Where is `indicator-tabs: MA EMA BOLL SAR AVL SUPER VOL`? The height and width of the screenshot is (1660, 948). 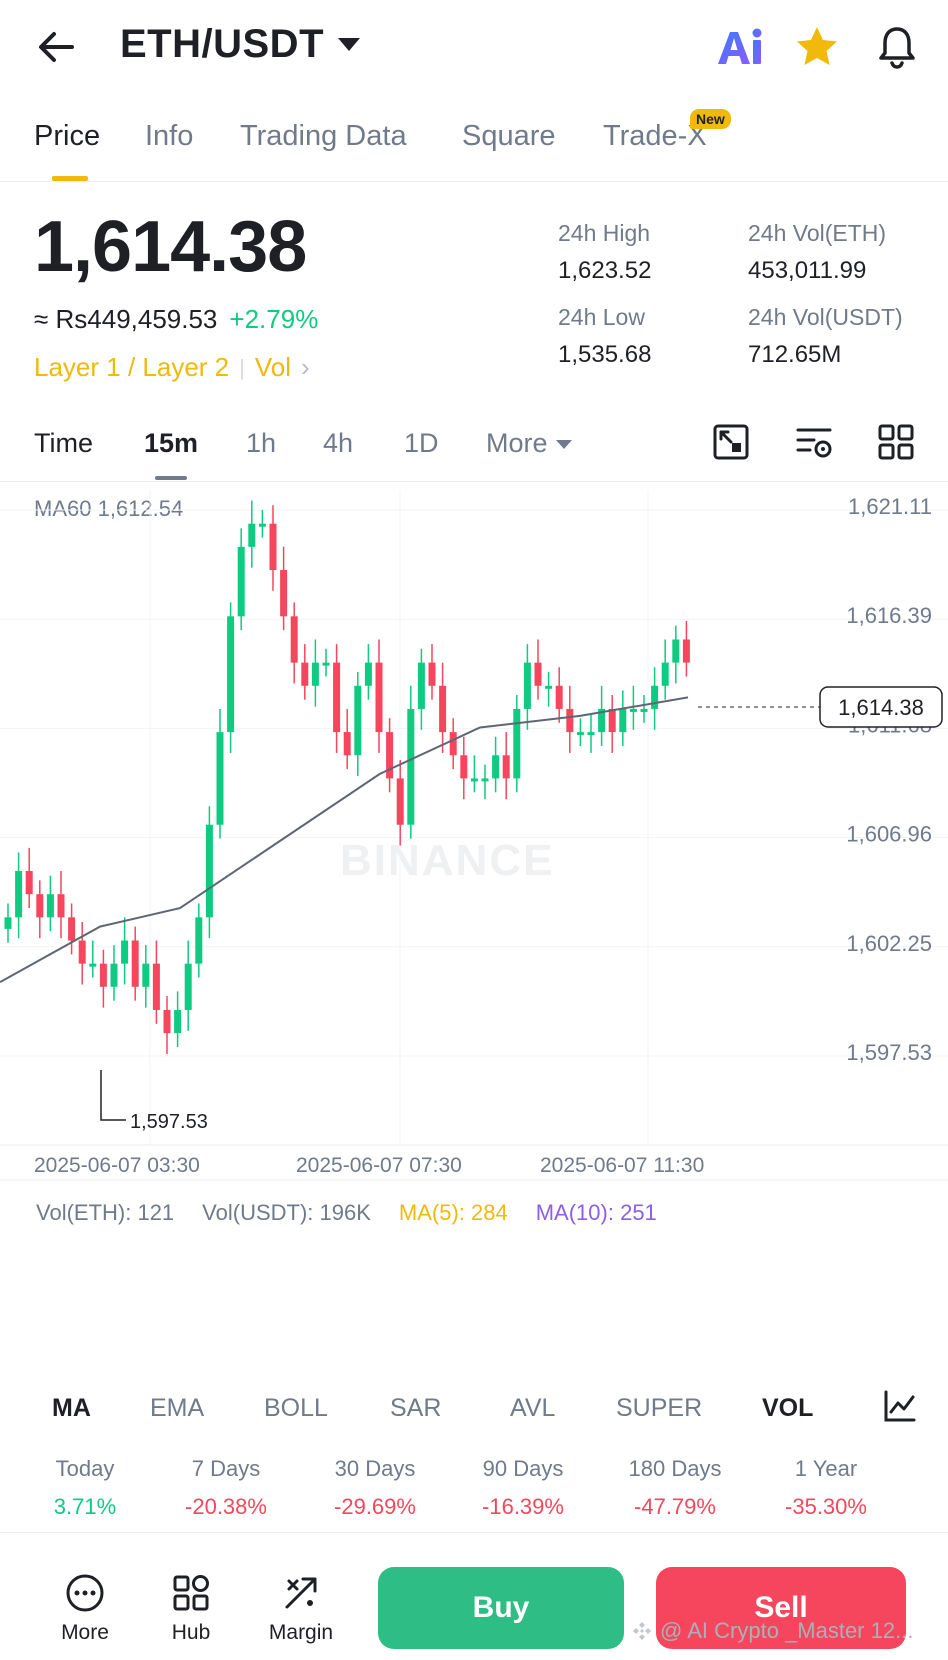
indicator-tabs: MA EMA BOLL SAR AVL SUPER VOL is located at coordinates (474, 1407).